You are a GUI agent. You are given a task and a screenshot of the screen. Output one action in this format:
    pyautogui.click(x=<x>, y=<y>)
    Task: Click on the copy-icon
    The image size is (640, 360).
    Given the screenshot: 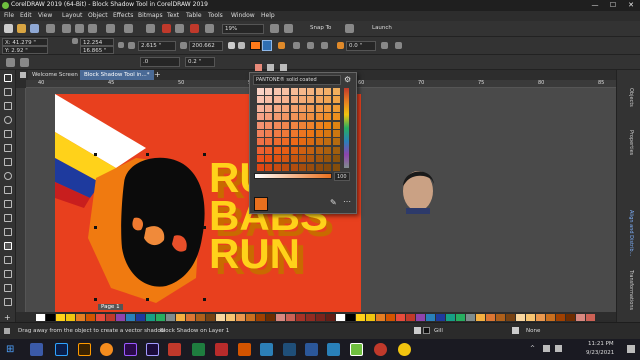 What is the action you would take?
    pyautogui.click(x=79, y=28)
    